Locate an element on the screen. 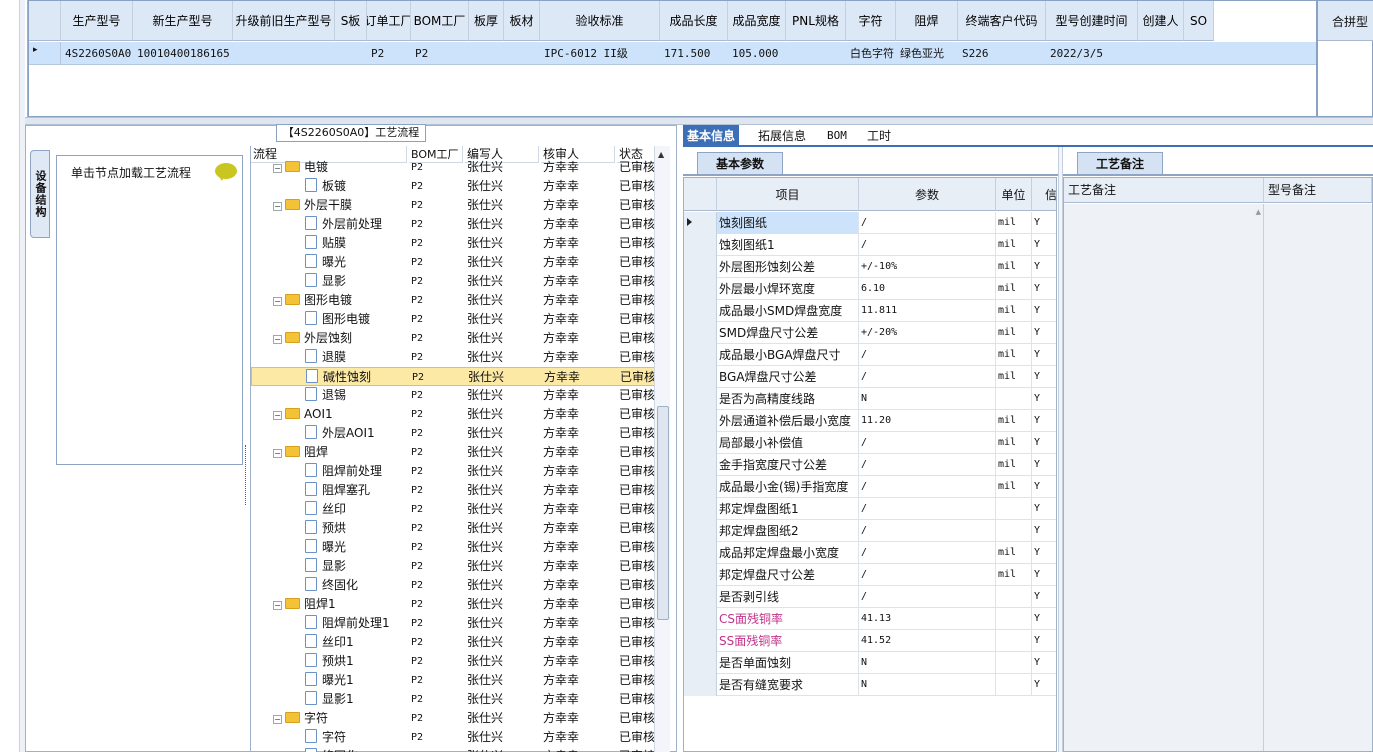  param-value: N is located at coordinates (927, 399).